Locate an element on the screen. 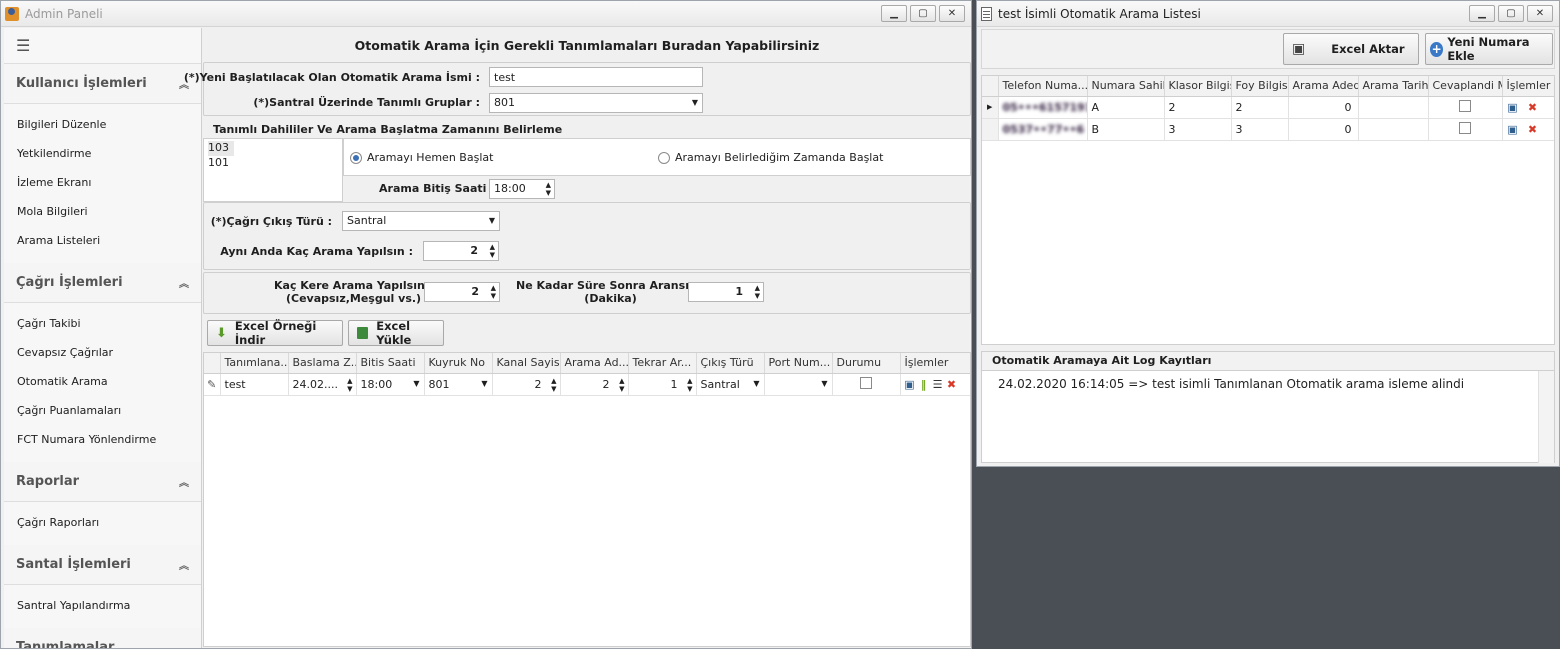 This screenshot has width=1560, height=649. sidebar-group-raporlar: Raporlar ︽ is located at coordinates (102, 482).